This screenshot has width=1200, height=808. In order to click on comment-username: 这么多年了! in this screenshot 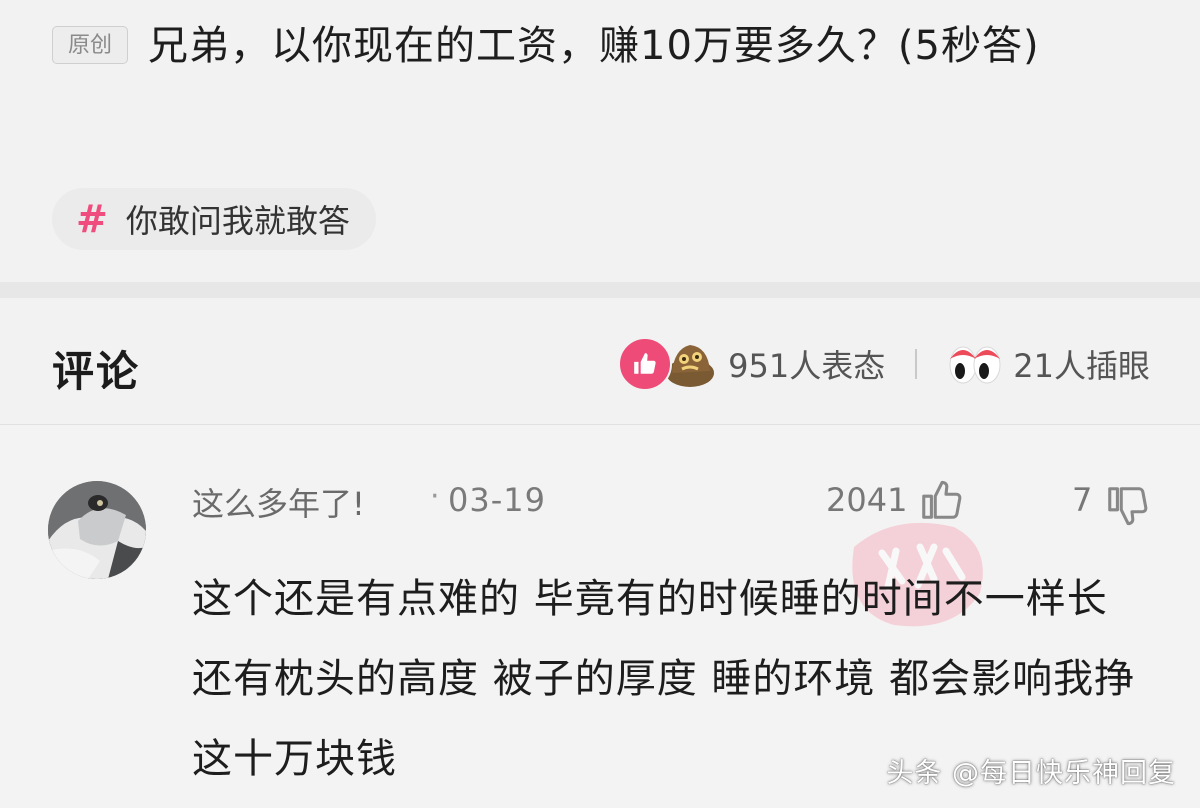, I will do `click(278, 502)`.